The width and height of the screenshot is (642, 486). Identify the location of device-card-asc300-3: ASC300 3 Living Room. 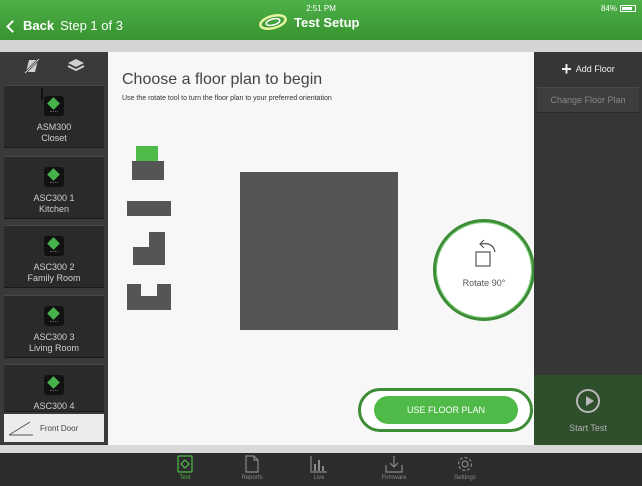
(54, 326).